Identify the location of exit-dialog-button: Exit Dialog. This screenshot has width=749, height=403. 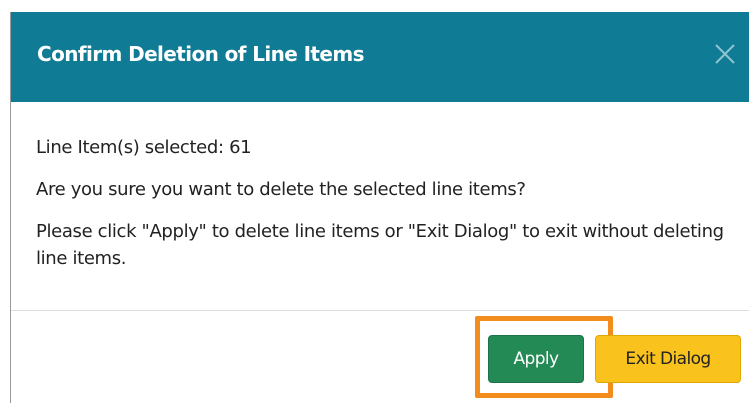
(668, 359).